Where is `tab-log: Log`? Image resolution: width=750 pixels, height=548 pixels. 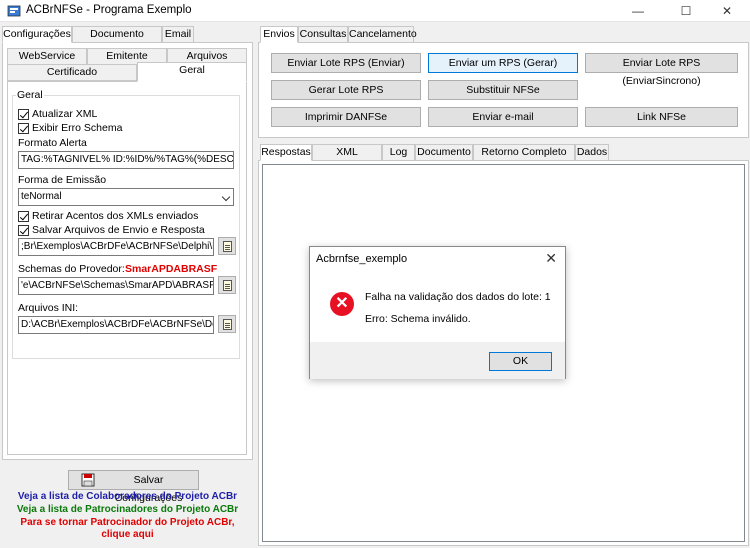
tab-log: Log is located at coordinates (398, 152).